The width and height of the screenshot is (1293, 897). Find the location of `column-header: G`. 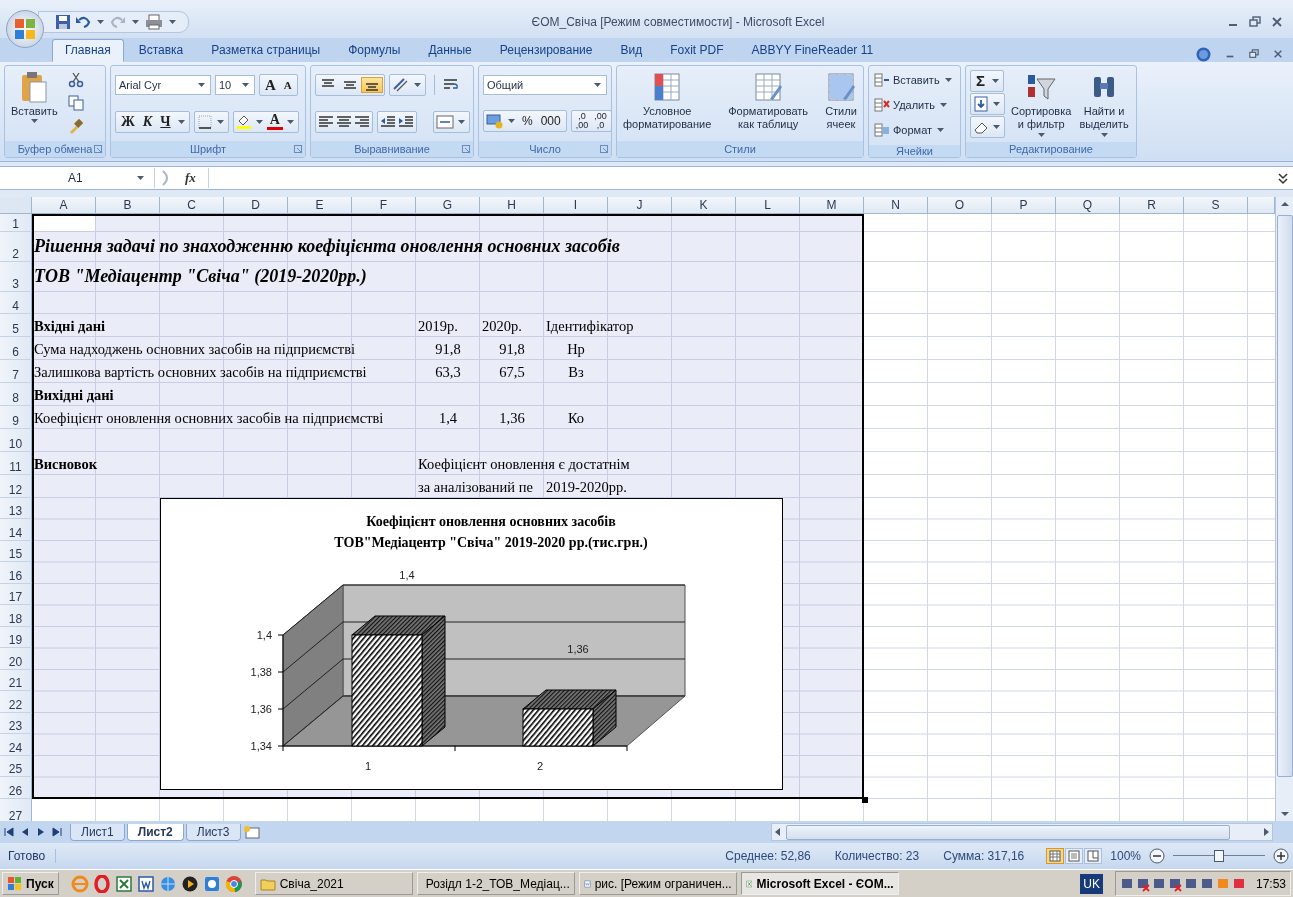

column-header: G is located at coordinates (448, 205).